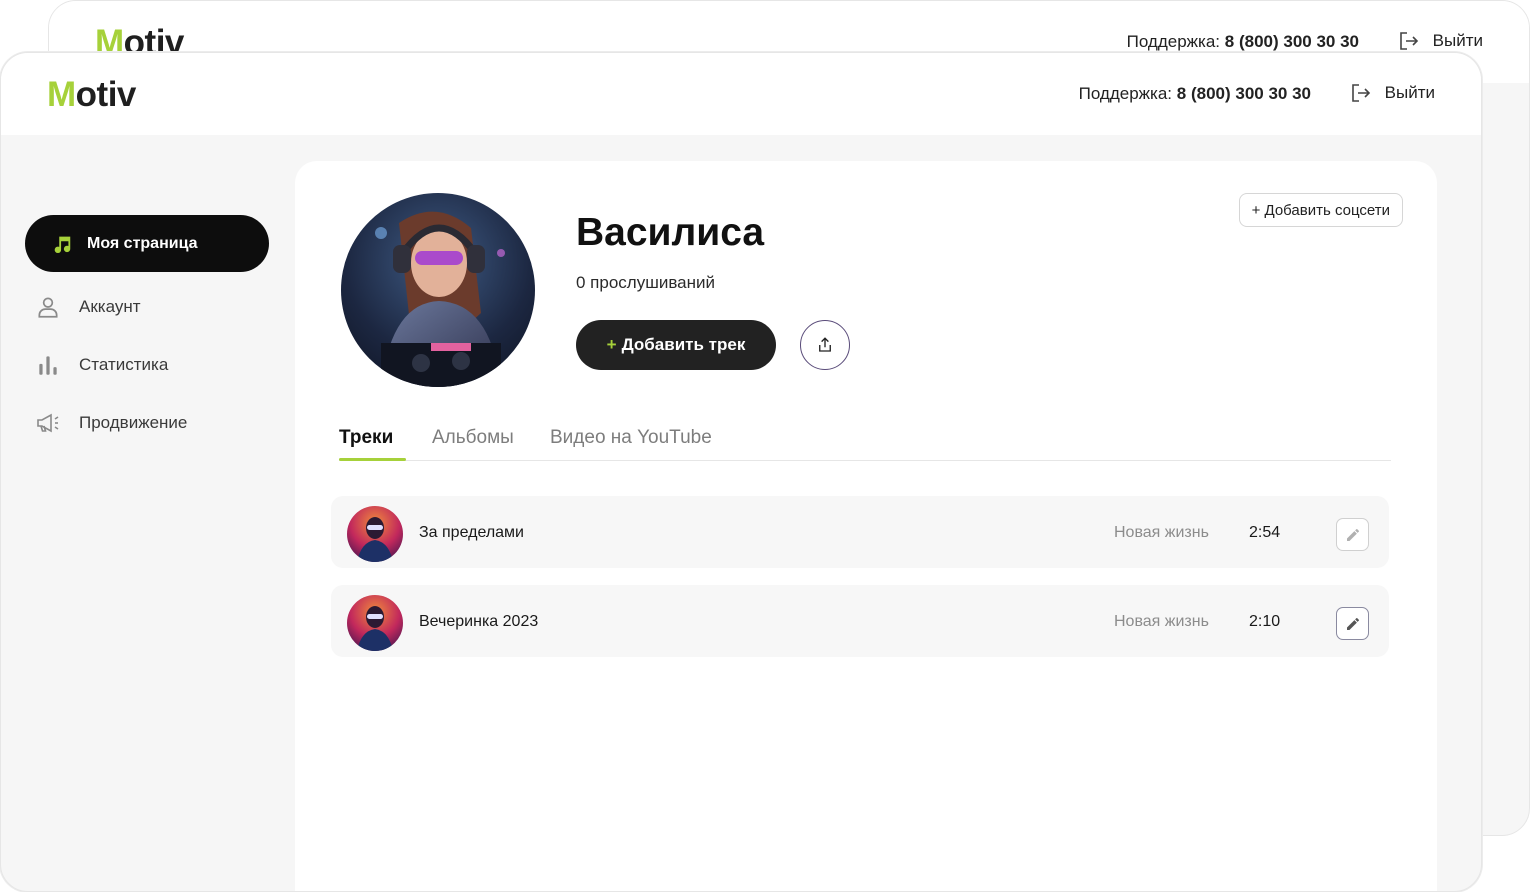 This screenshot has width=1530, height=892. What do you see at coordinates (1440, 41) in the screenshot?
I see `background-logout-button: Выйти` at bounding box center [1440, 41].